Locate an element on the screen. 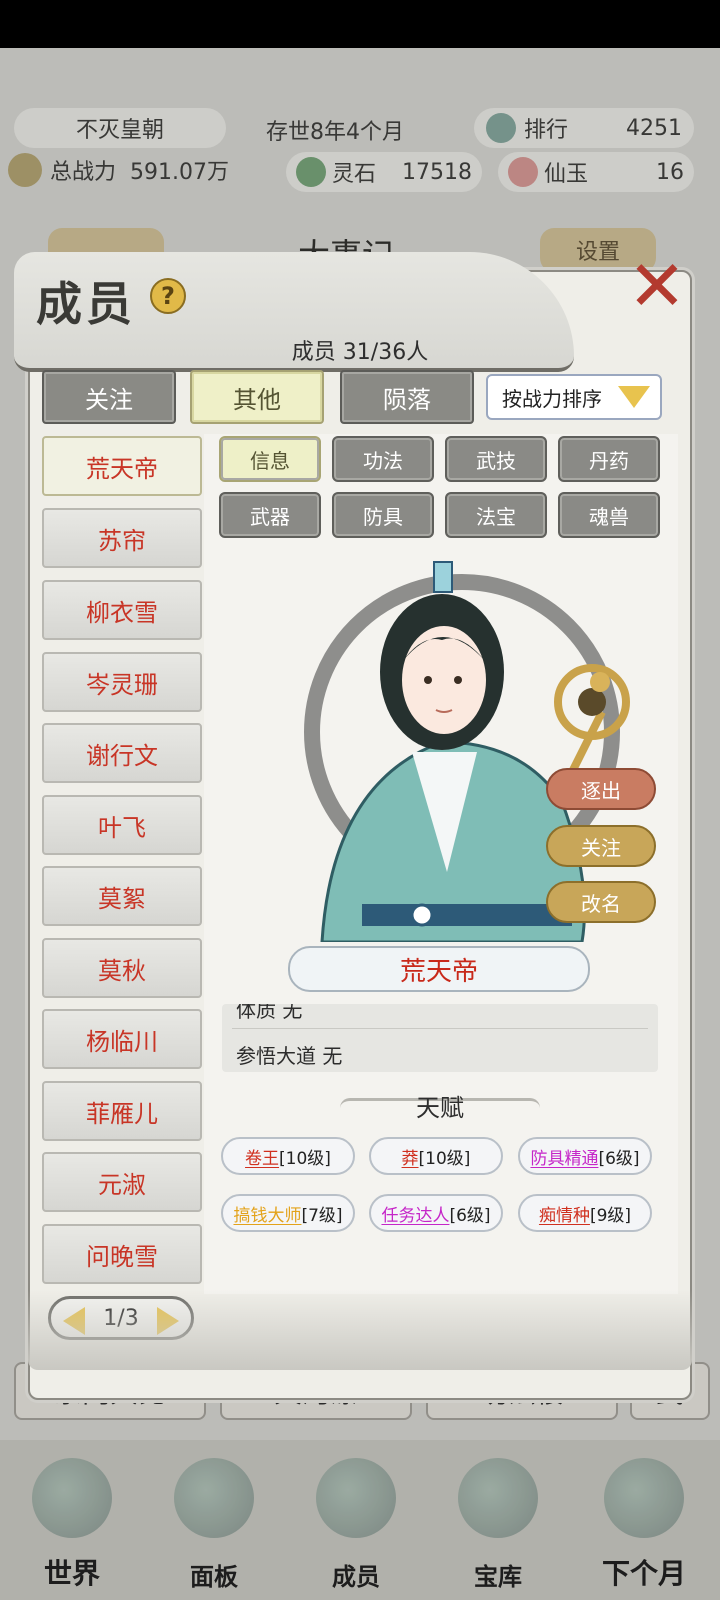 Image resolution: width=720 pixels, height=1600 pixels. sort-dropdown: 按战力排序 is located at coordinates (574, 397).